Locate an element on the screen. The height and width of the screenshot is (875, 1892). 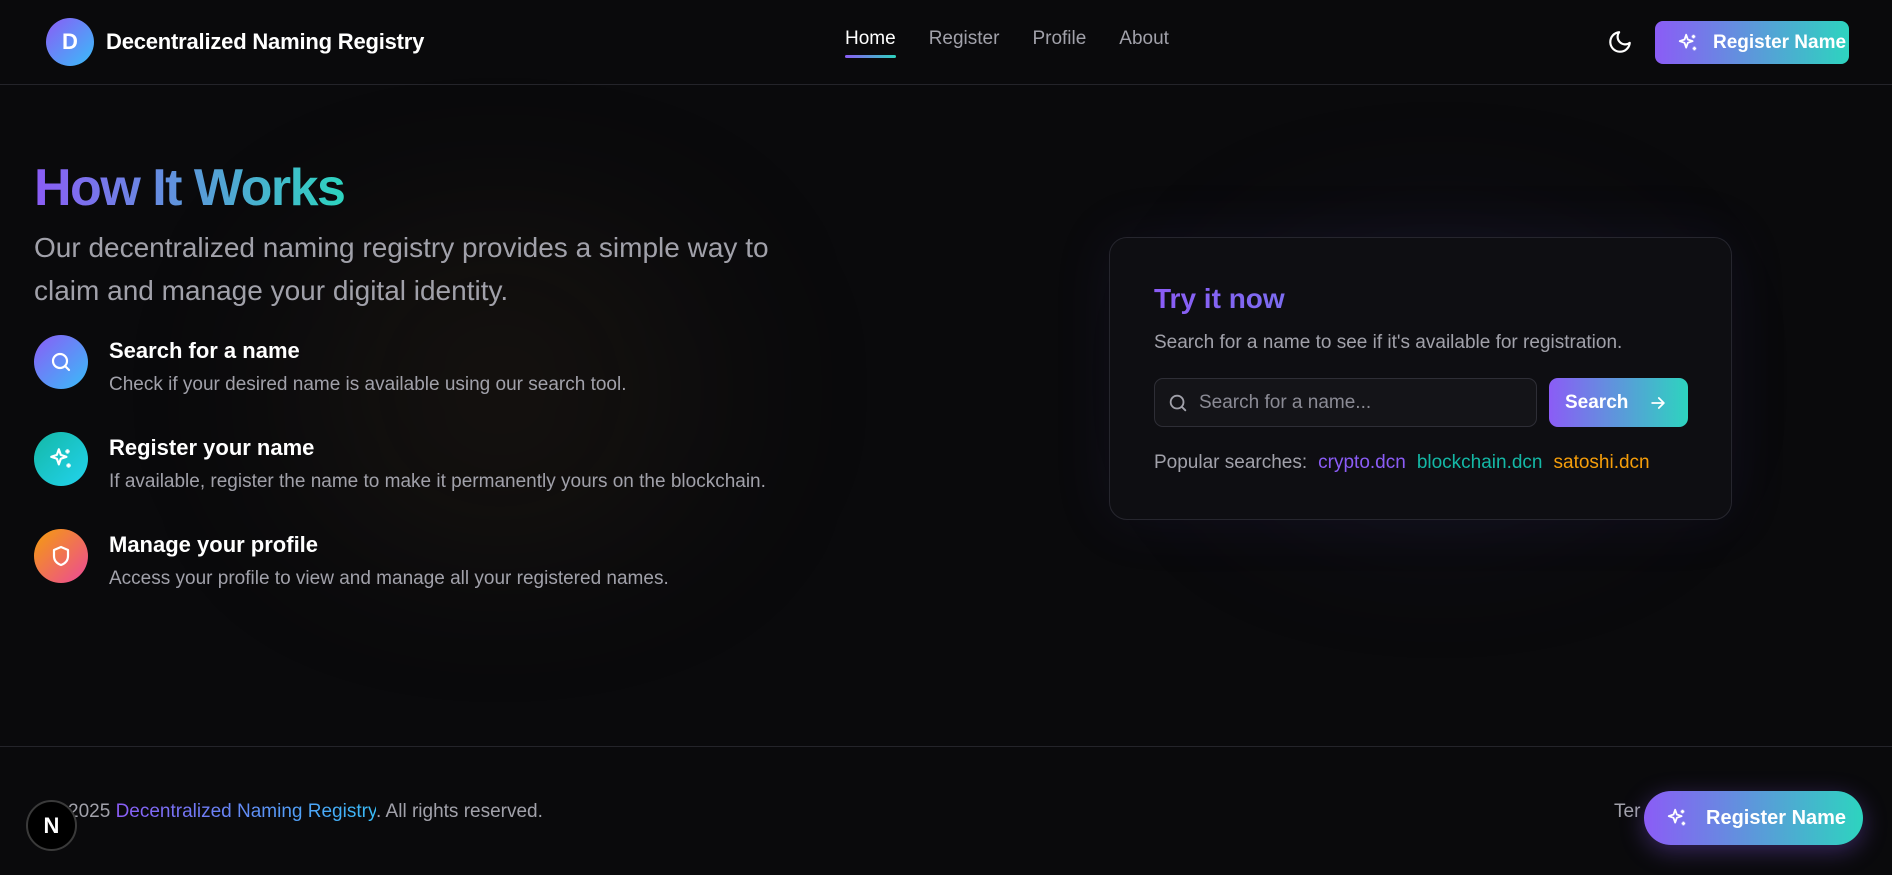
footer-brand-link: Decentralized Naming Registry is located at coordinates (246, 811).